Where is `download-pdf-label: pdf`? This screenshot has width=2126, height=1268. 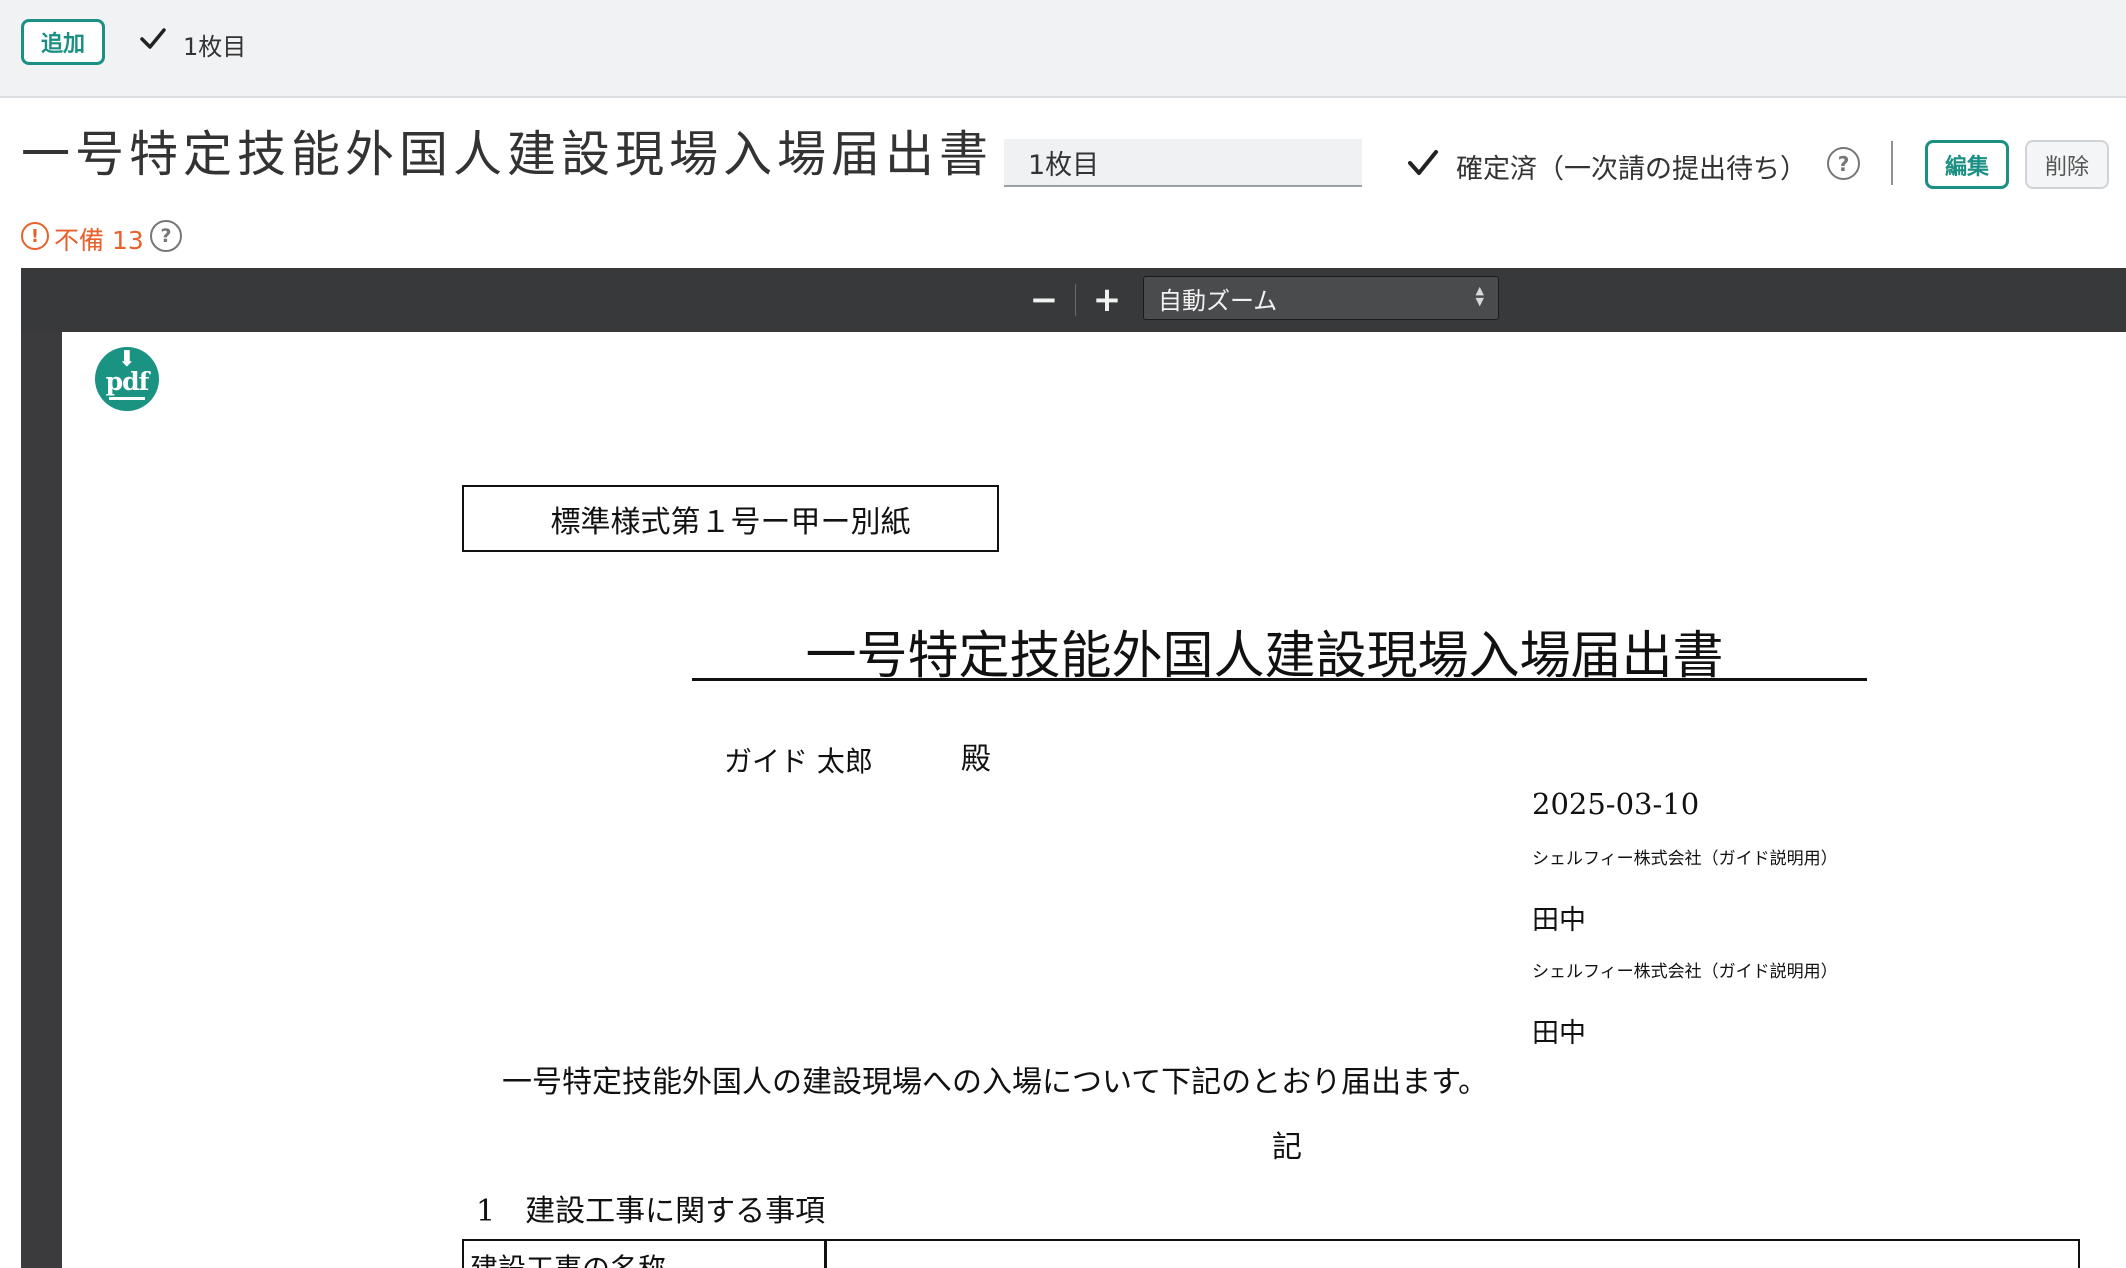
download-pdf-label: pdf is located at coordinates (127, 381).